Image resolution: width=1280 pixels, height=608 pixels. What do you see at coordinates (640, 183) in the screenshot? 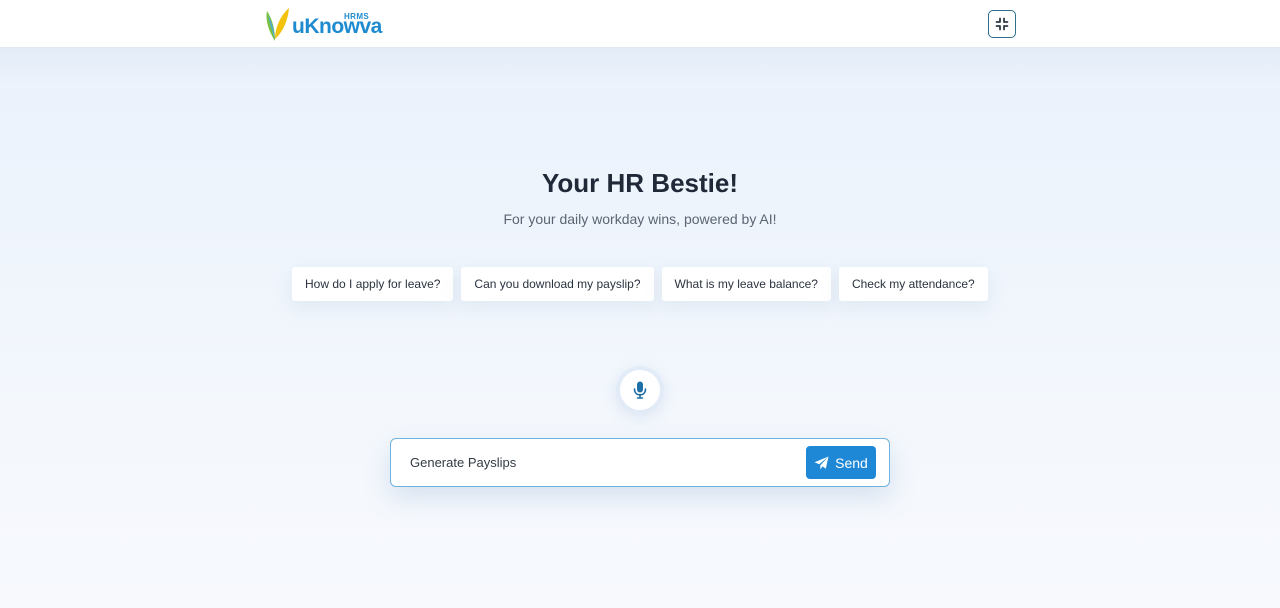
I see `page-title: Your HR Bestie!` at bounding box center [640, 183].